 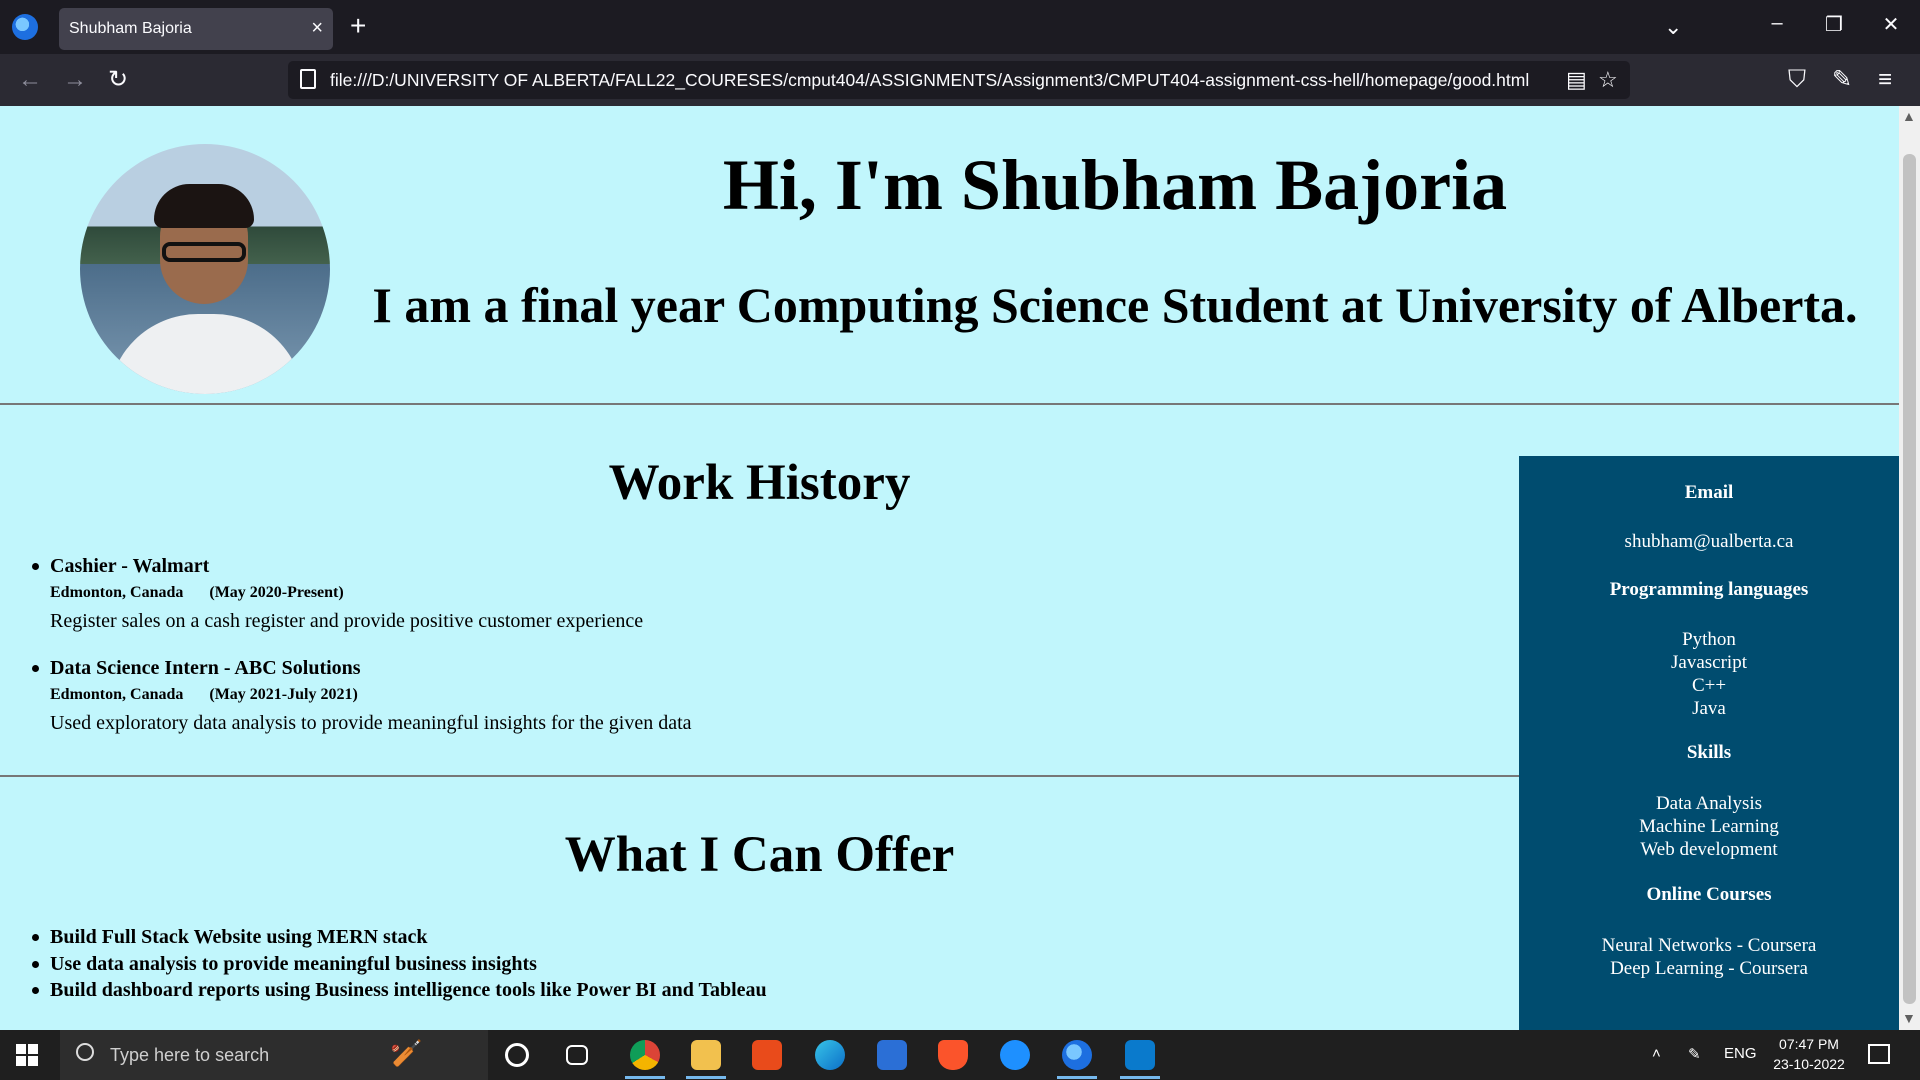 I want to click on vscode-icon, so click(x=1140, y=1055).